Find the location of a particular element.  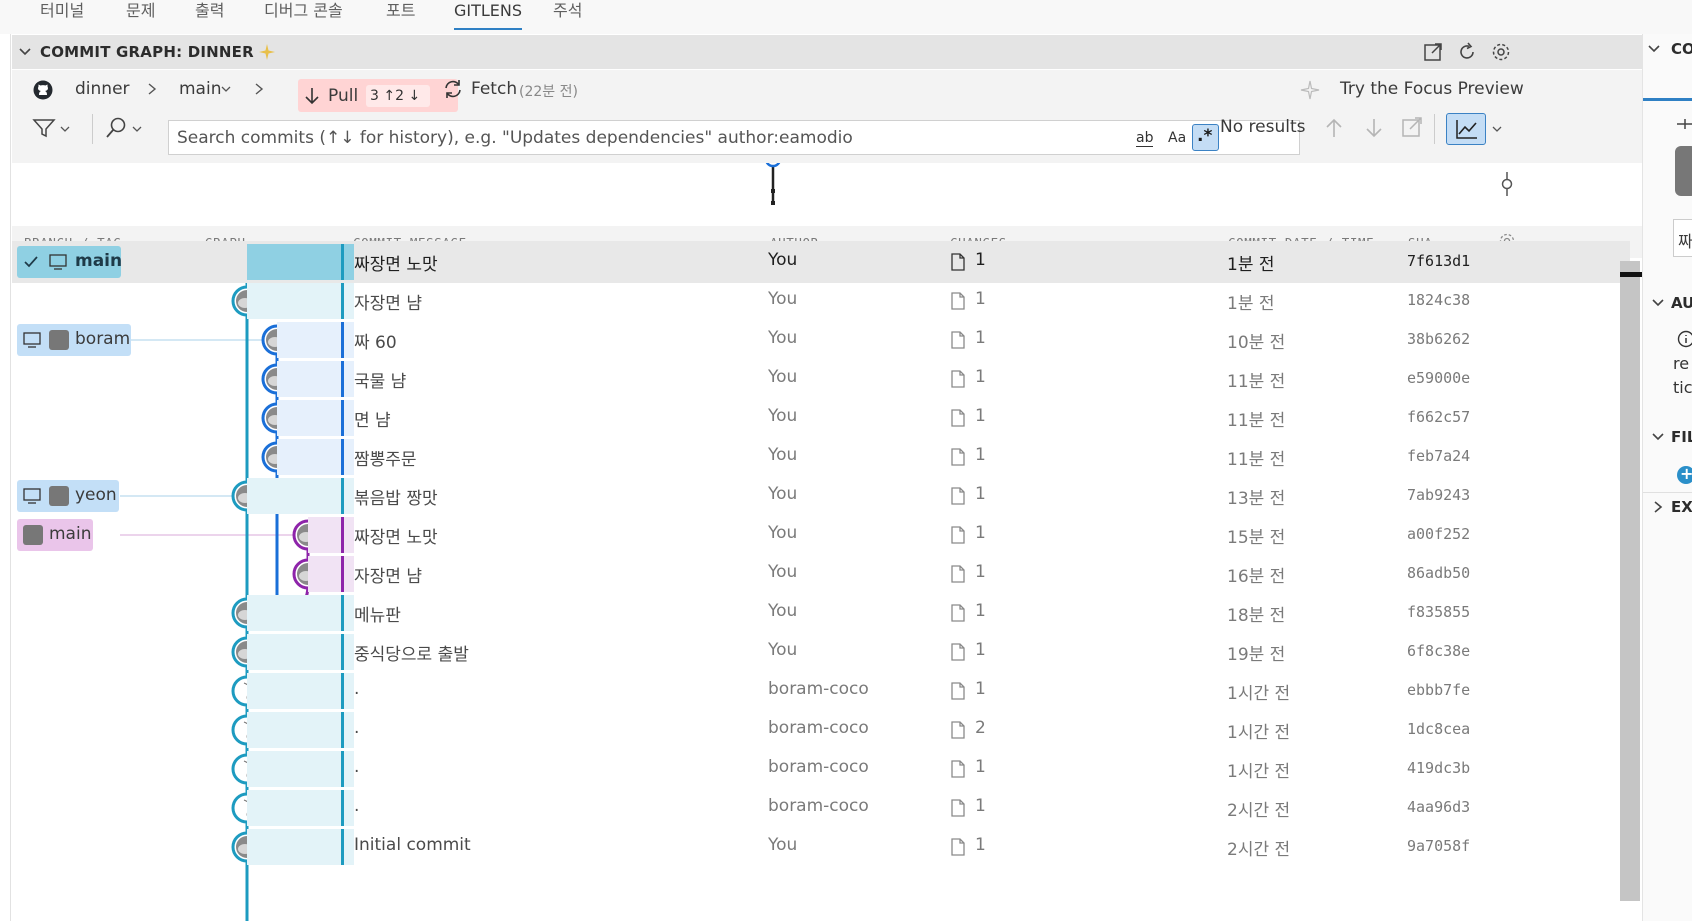

arrow-up-icon is located at coordinates (1334, 128).